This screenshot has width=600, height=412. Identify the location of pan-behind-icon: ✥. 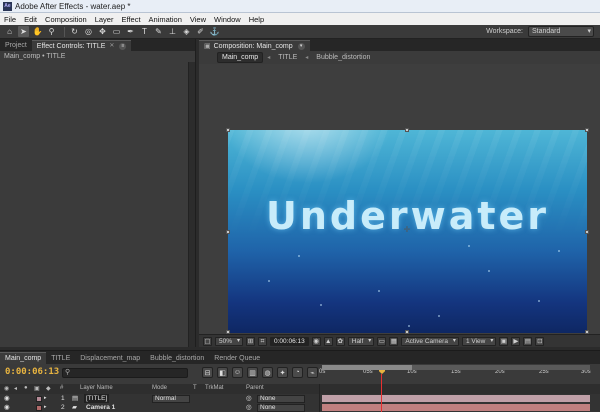
(102, 31).